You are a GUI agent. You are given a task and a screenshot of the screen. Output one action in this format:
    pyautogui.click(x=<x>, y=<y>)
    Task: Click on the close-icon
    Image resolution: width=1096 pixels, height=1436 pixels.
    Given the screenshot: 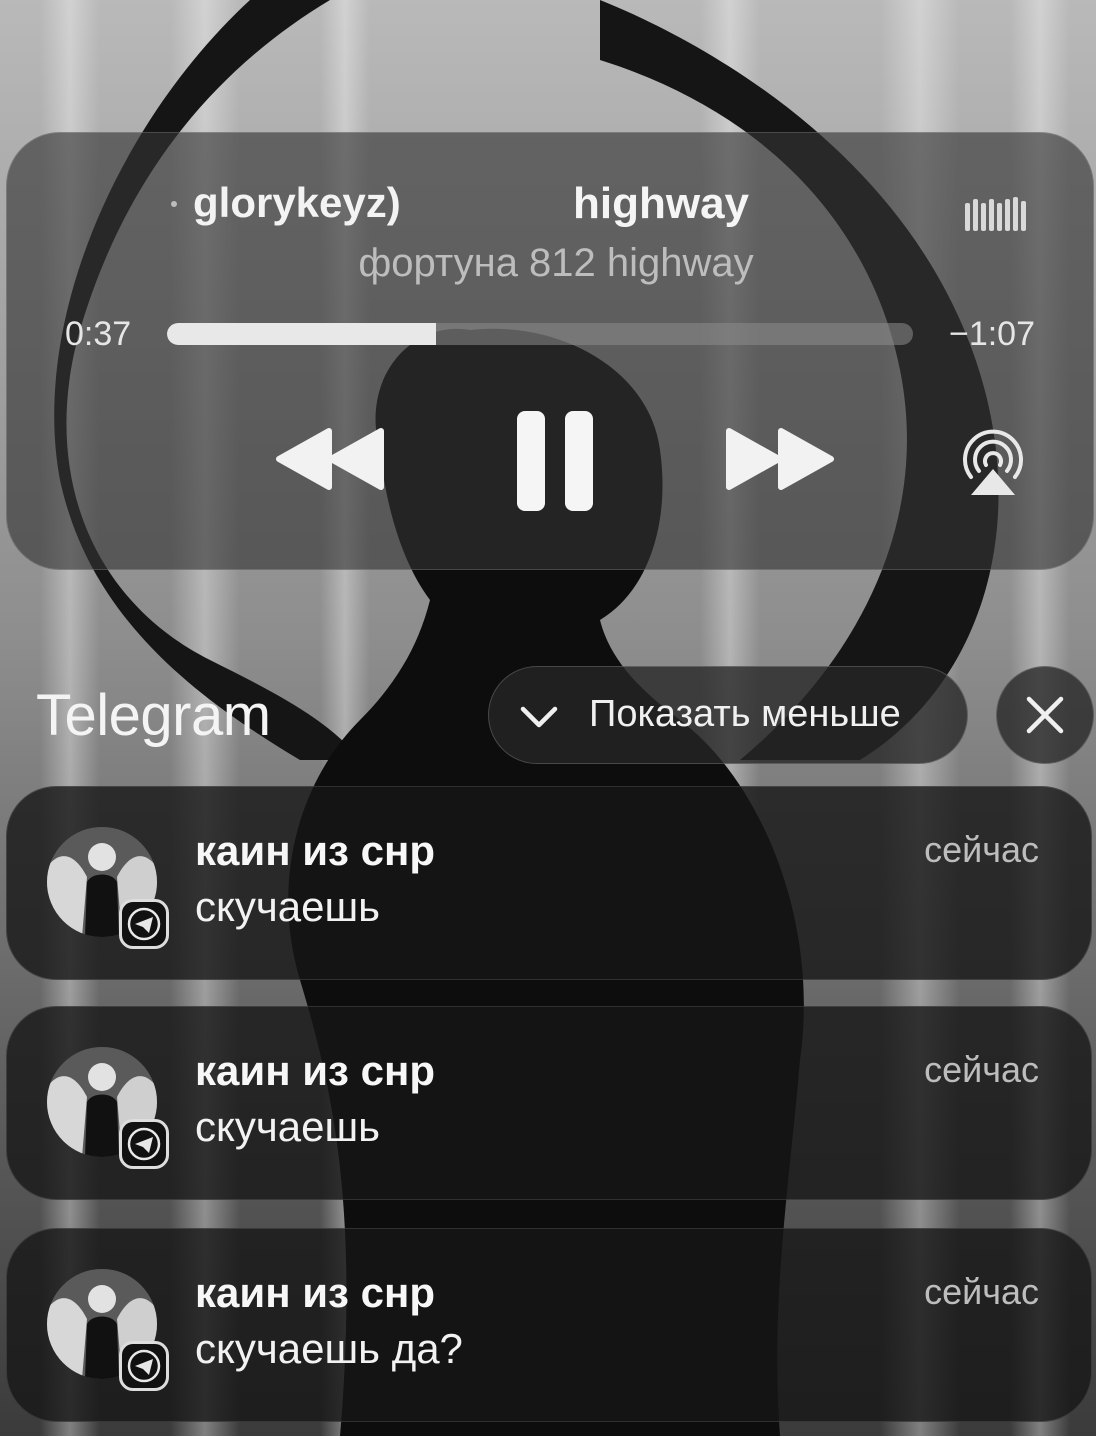 What is the action you would take?
    pyautogui.click(x=1045, y=715)
    